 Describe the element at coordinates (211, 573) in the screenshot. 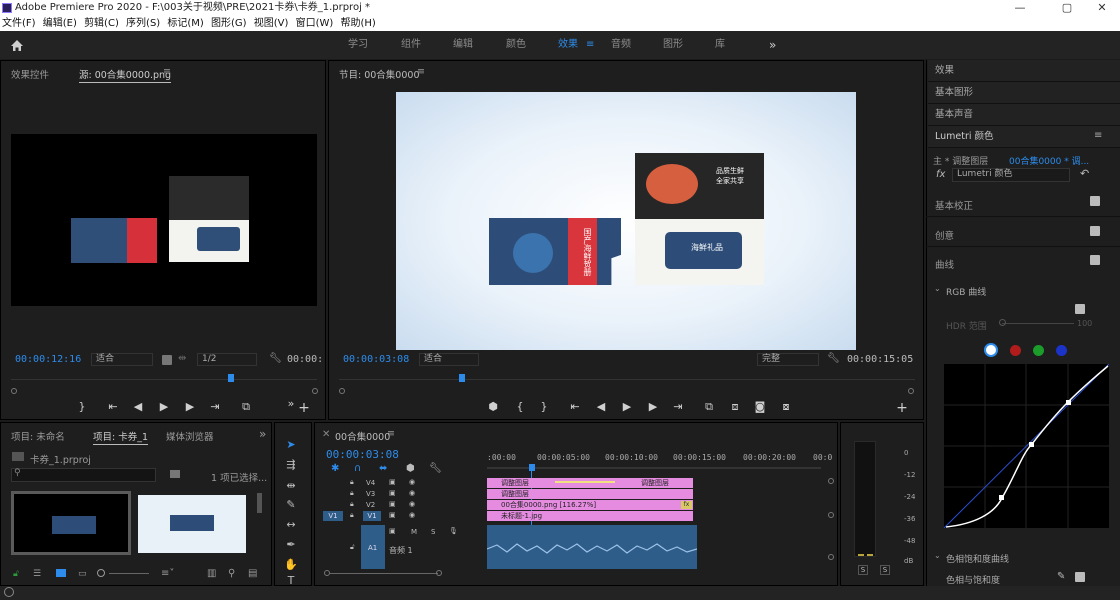

I see `automate-icon: ▥` at that location.